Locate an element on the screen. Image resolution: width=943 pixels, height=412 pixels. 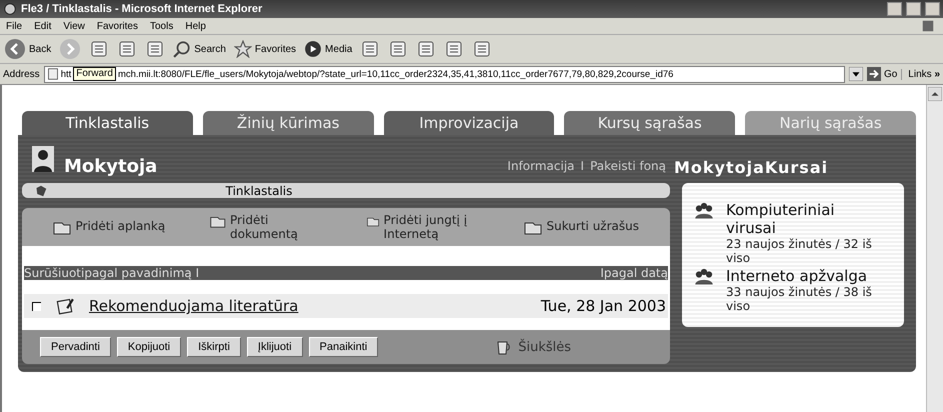
action-link: Pridėti dokumentą is located at coordinates (267, 227).